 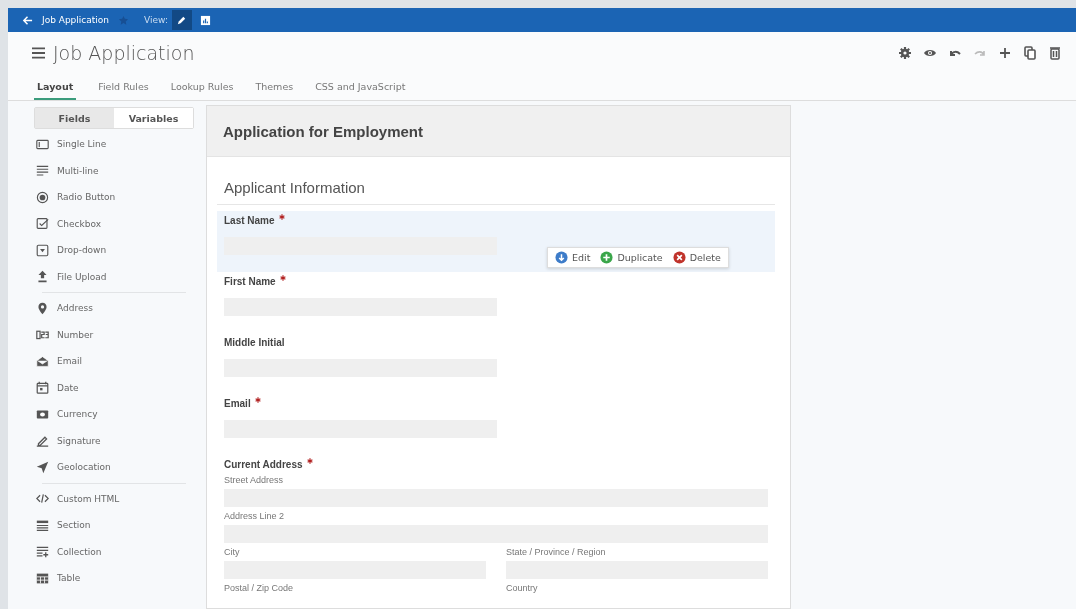 What do you see at coordinates (250, 281) in the screenshot?
I see `field-label: First Name` at bounding box center [250, 281].